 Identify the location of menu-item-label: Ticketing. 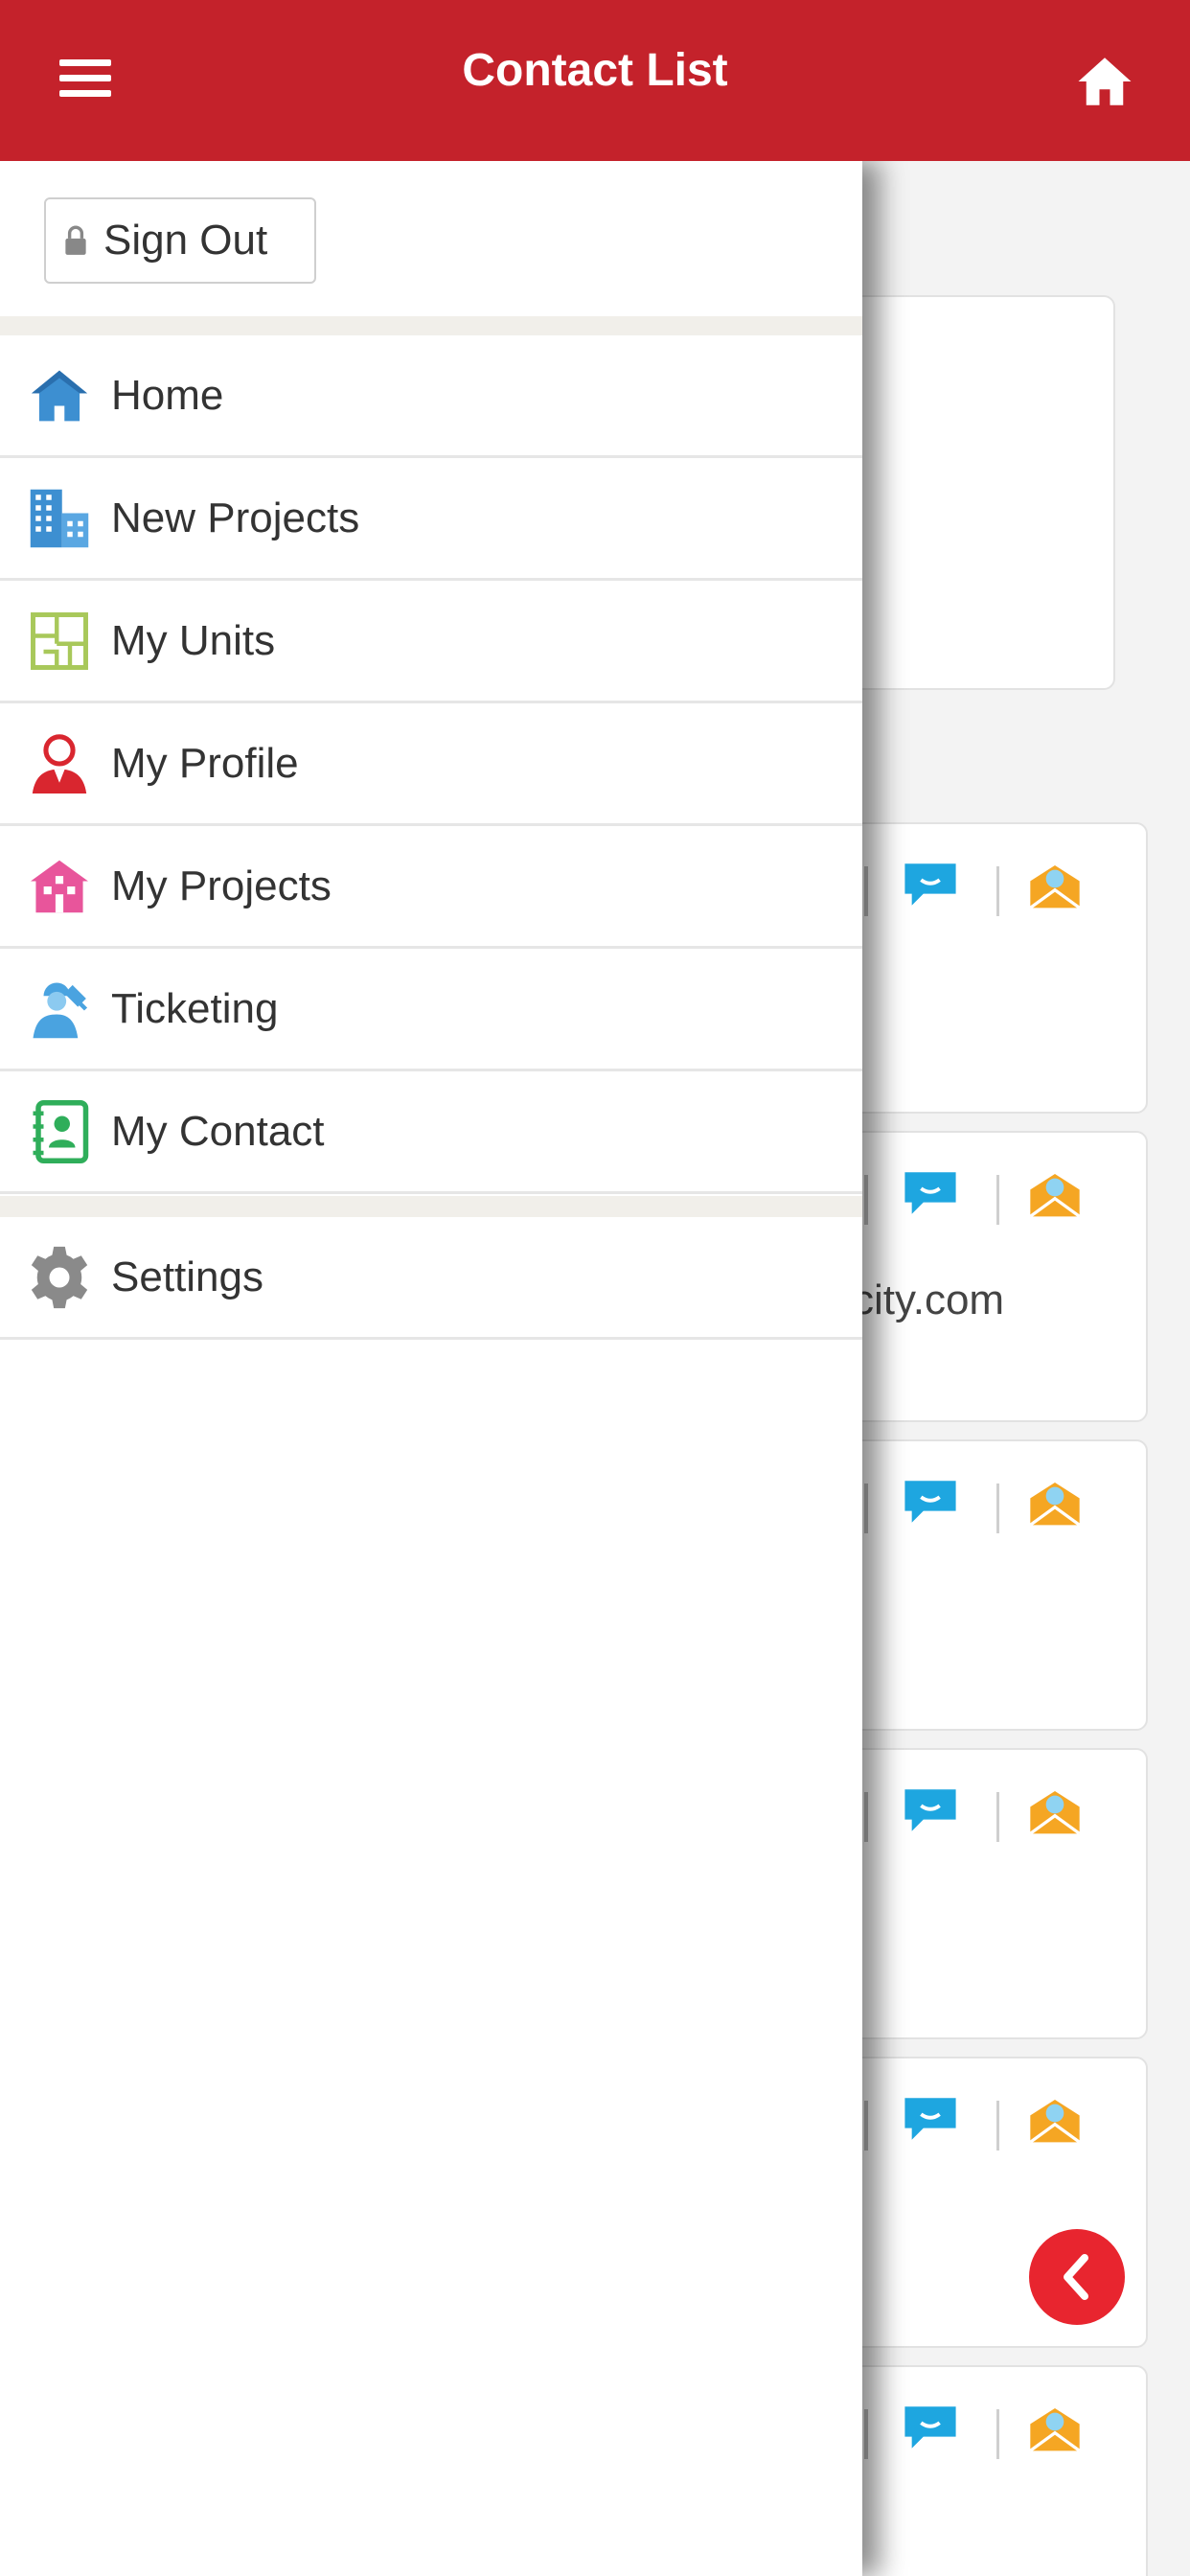
(195, 1008).